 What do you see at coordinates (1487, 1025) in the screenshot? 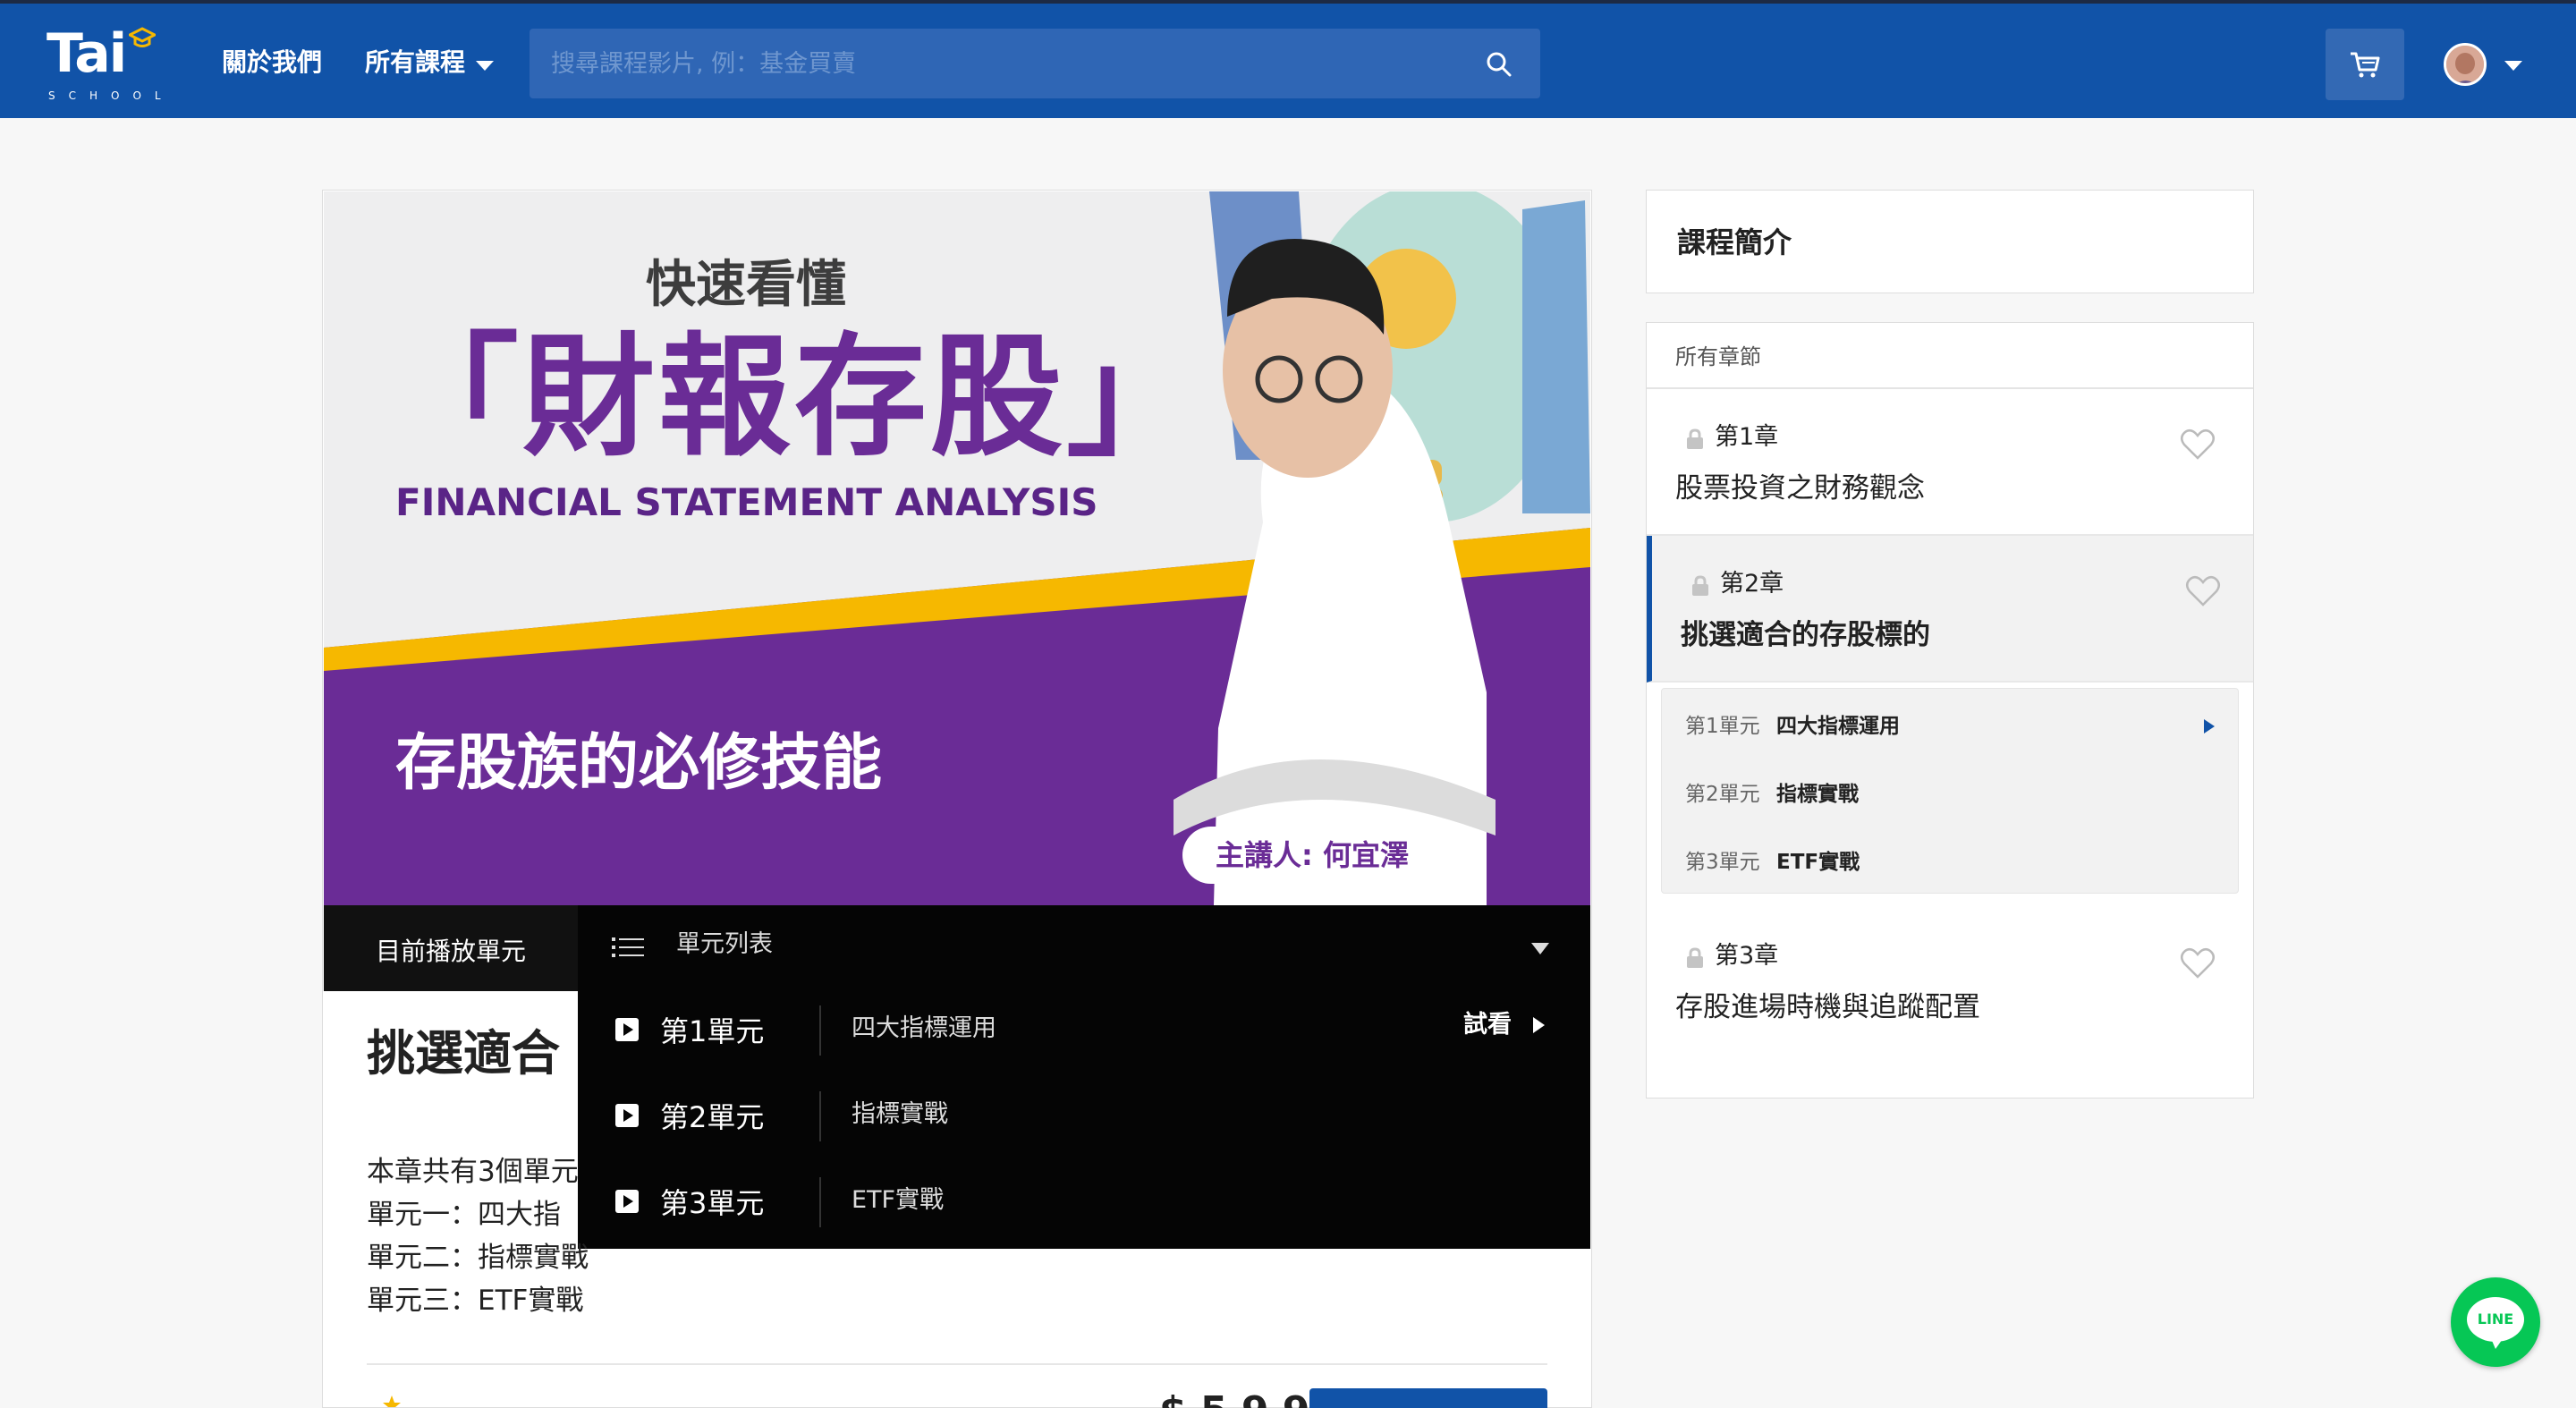
I see `trial-label: 試看` at bounding box center [1487, 1025].